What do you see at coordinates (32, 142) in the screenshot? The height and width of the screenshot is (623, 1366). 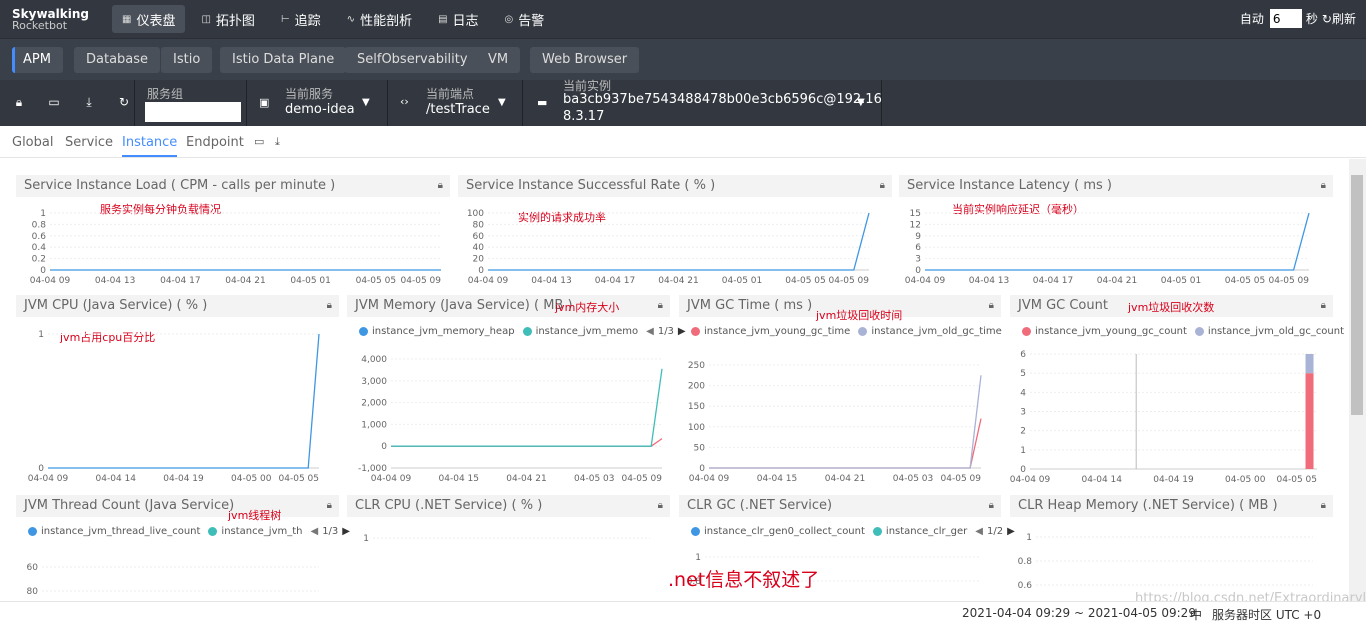 I see `tab-global: Global` at bounding box center [32, 142].